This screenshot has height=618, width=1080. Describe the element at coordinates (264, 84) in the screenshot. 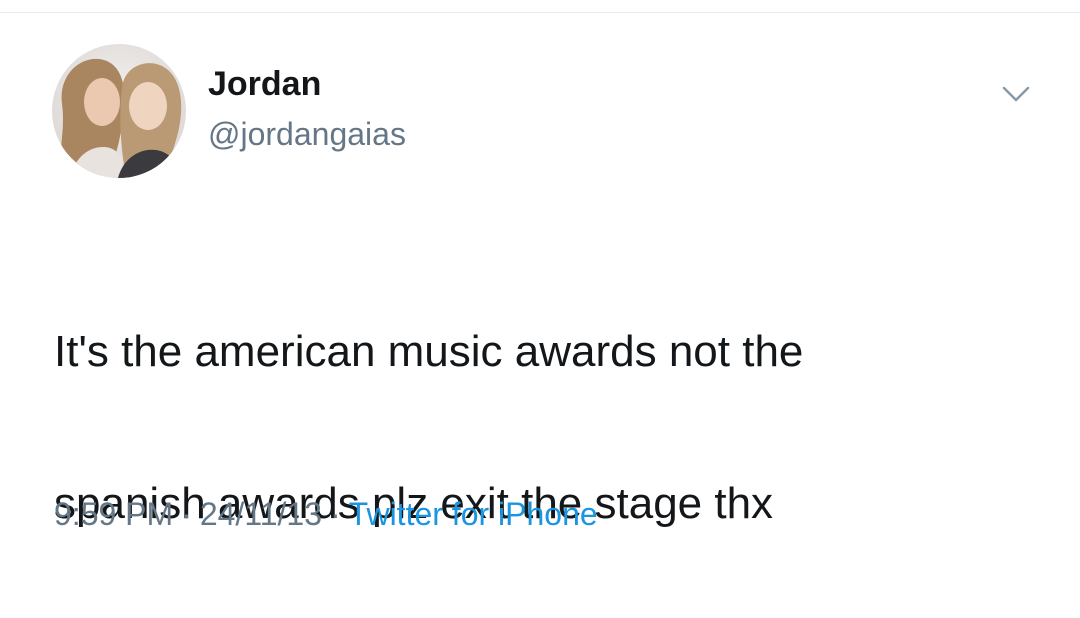

I see `author-display-name: Jordan` at that location.